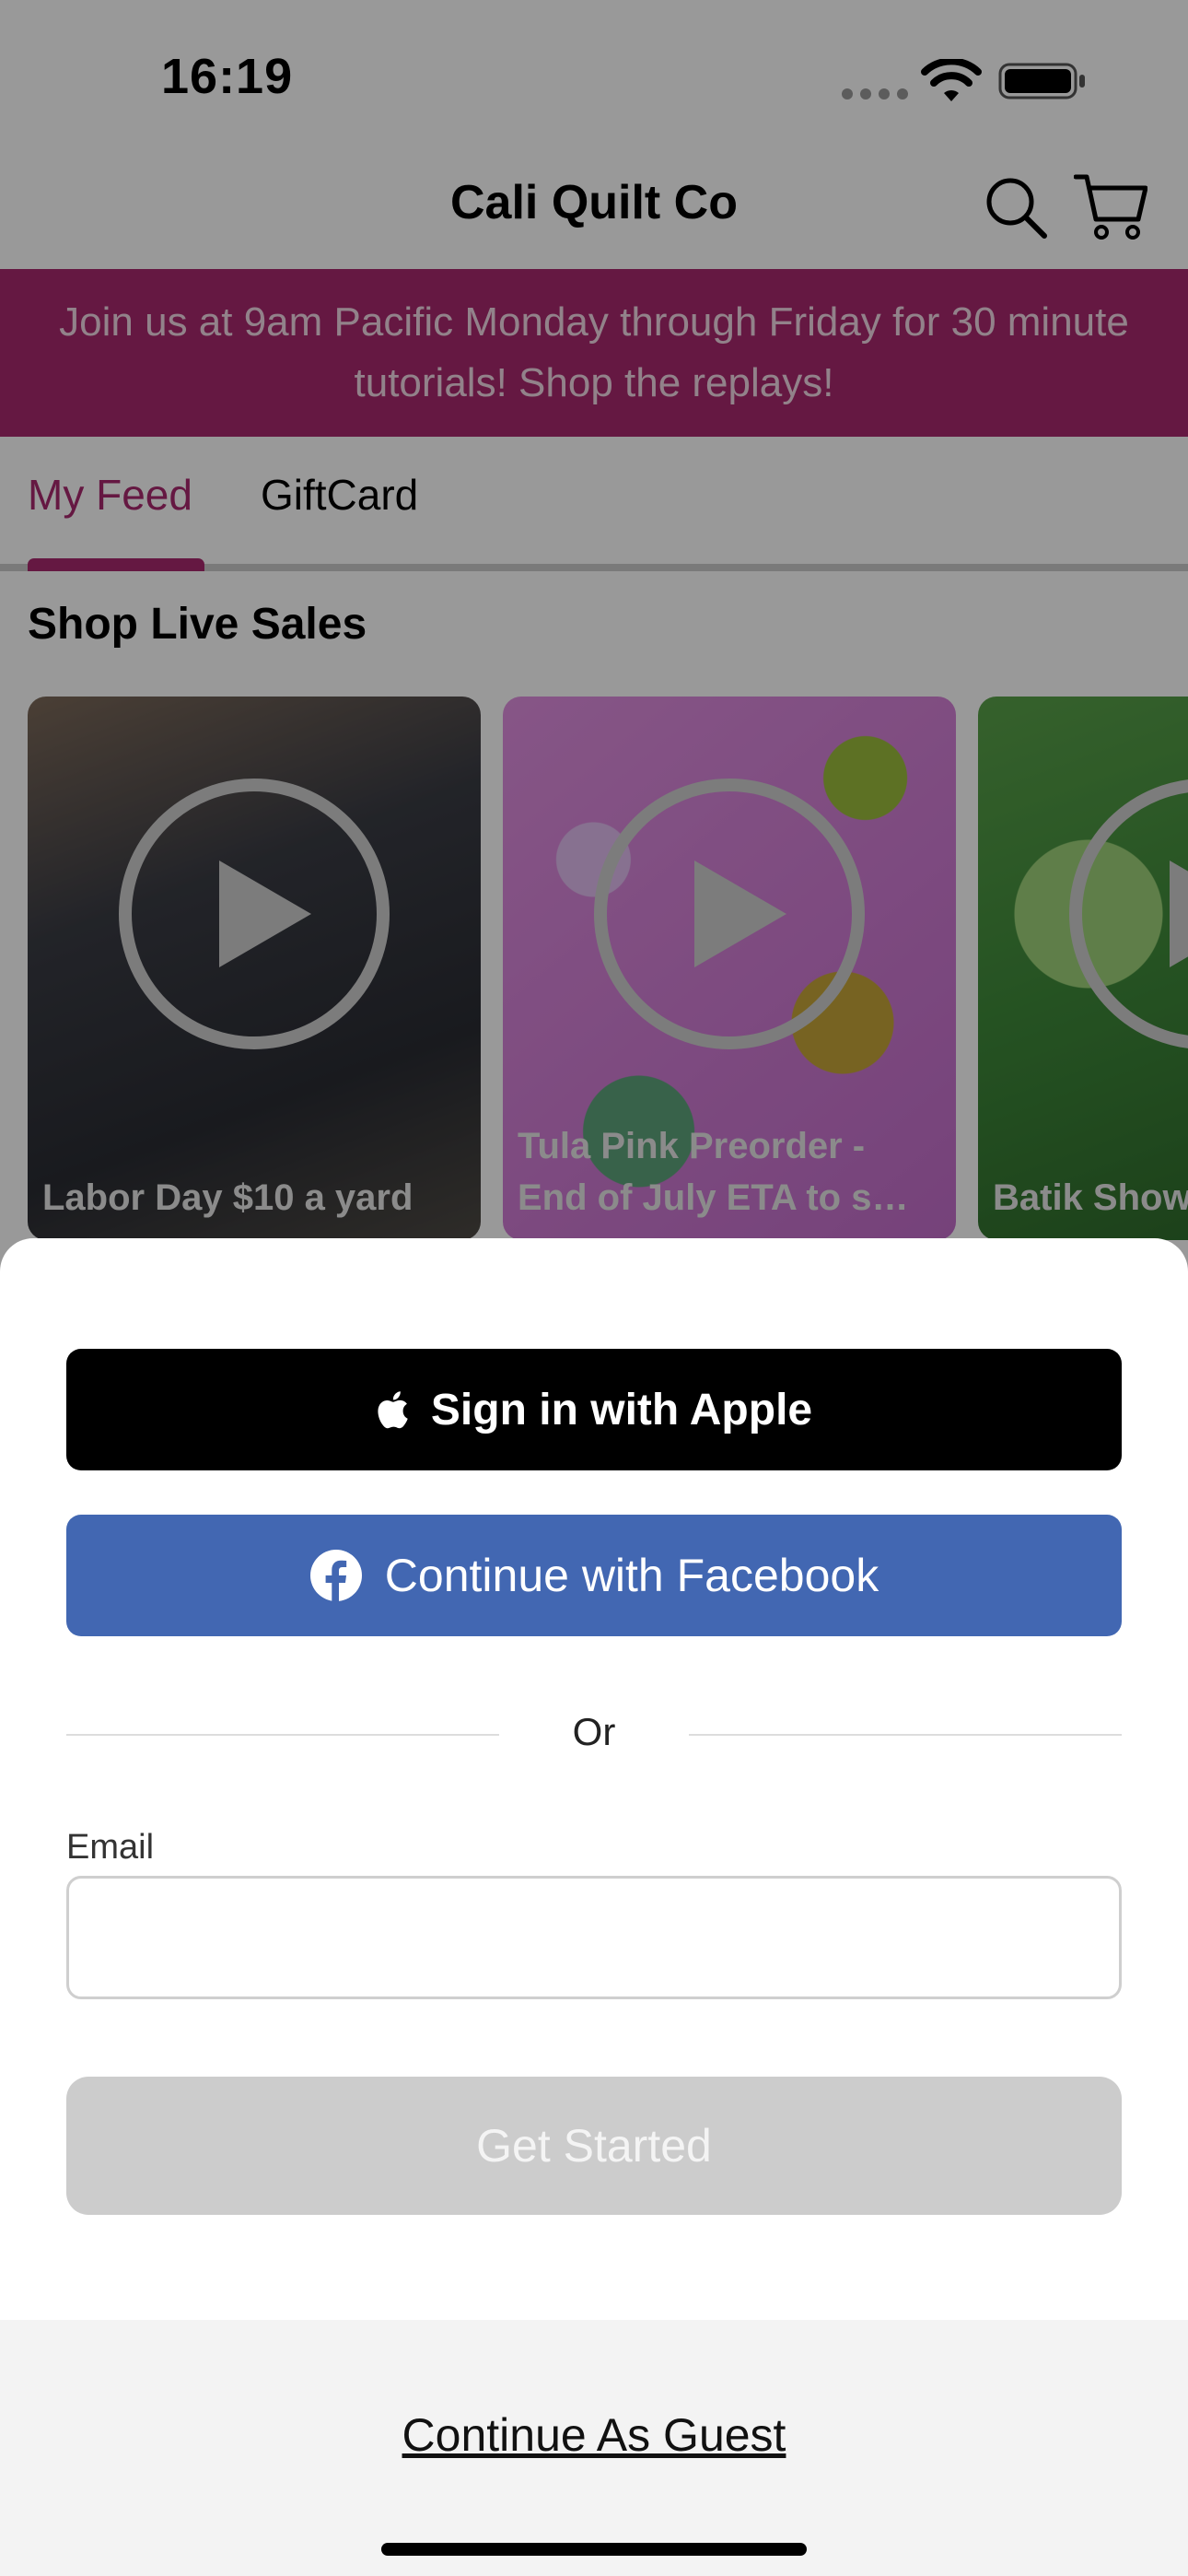 The width and height of the screenshot is (1188, 2576). Describe the element at coordinates (631, 1575) in the screenshot. I see `continue-with-facebook-label: Continue with Facebook` at that location.